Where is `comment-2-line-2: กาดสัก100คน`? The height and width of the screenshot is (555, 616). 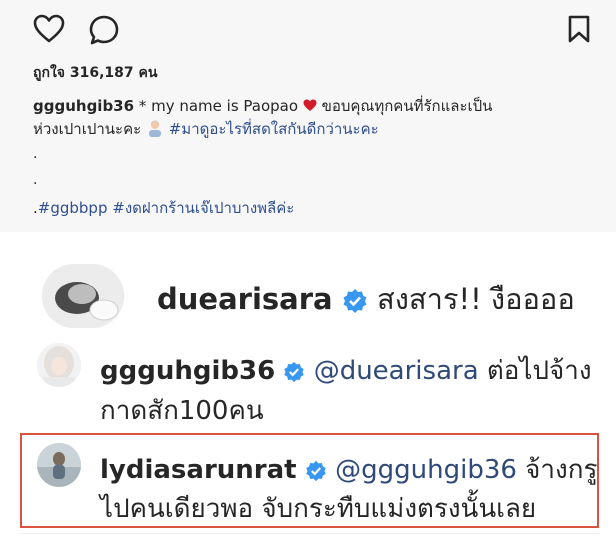 comment-2-line-2: กาดสัก100คน is located at coordinates (182, 411).